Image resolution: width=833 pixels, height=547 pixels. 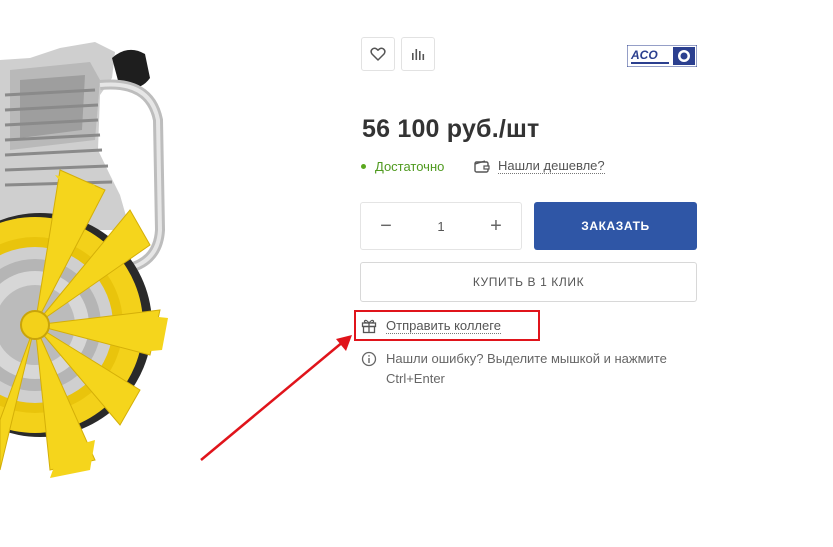 I want to click on brand-logo-text: ACO, so click(x=644, y=55).